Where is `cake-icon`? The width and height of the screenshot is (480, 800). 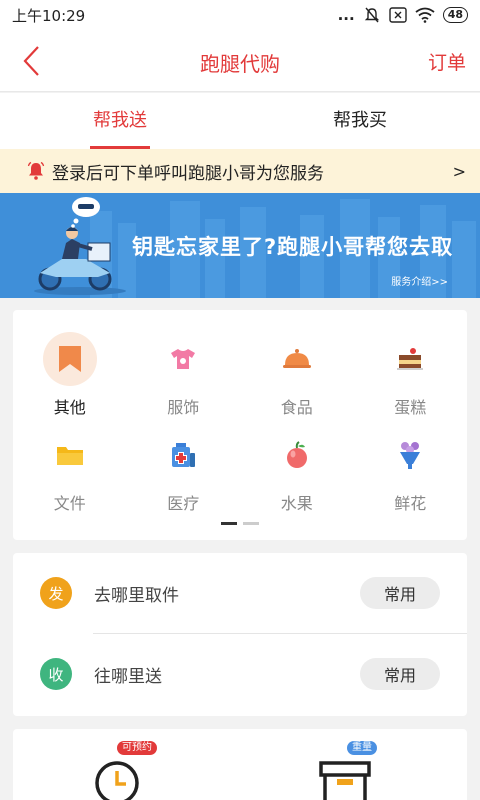
cake-icon is located at coordinates (410, 359).